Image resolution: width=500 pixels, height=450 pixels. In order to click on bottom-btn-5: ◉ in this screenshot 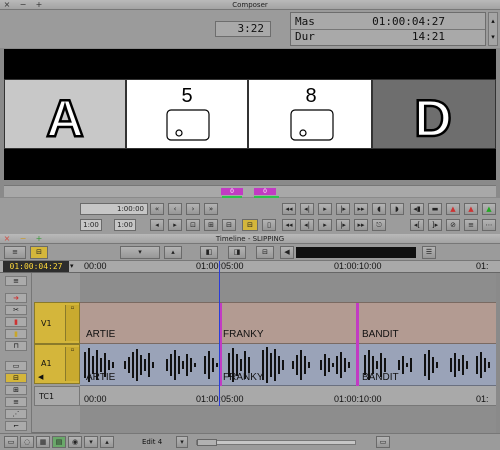, I will do `click(75, 442)`.